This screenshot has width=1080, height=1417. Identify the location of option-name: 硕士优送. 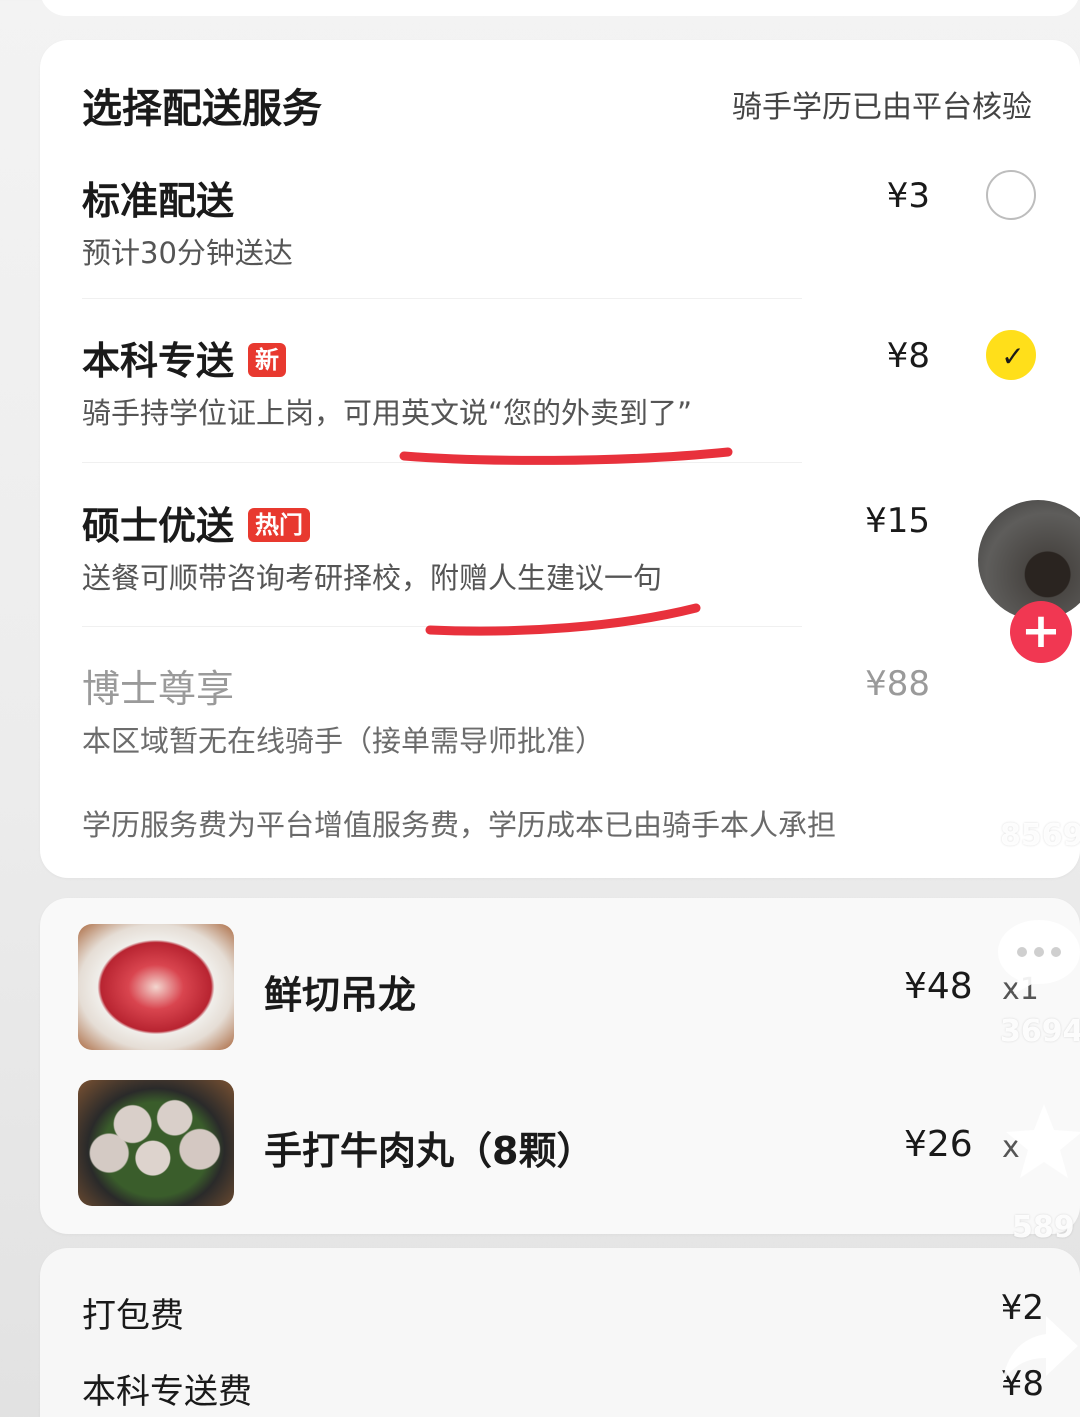
(158, 526).